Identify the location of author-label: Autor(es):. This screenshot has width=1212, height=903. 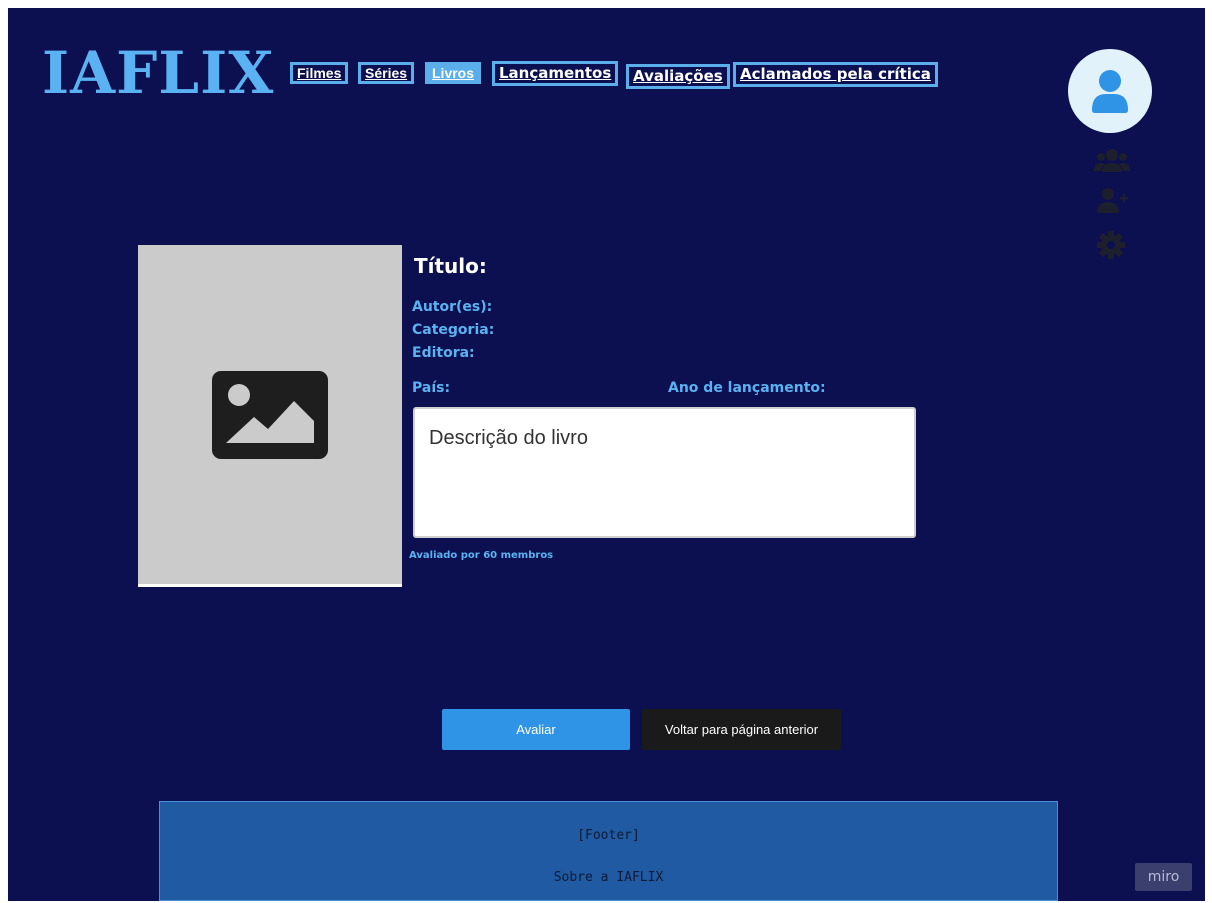
(452, 307).